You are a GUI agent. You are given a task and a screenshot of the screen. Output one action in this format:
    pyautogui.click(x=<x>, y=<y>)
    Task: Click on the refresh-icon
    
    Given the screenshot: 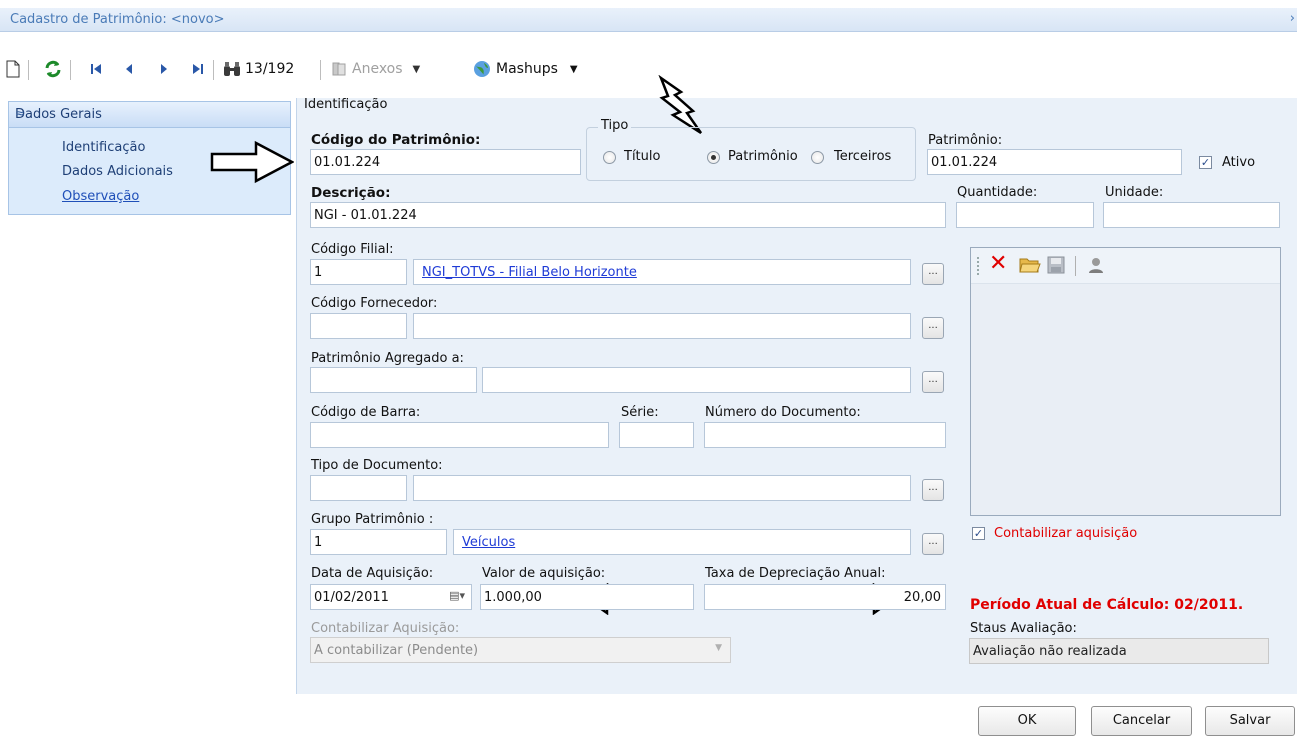 What is the action you would take?
    pyautogui.click(x=53, y=69)
    